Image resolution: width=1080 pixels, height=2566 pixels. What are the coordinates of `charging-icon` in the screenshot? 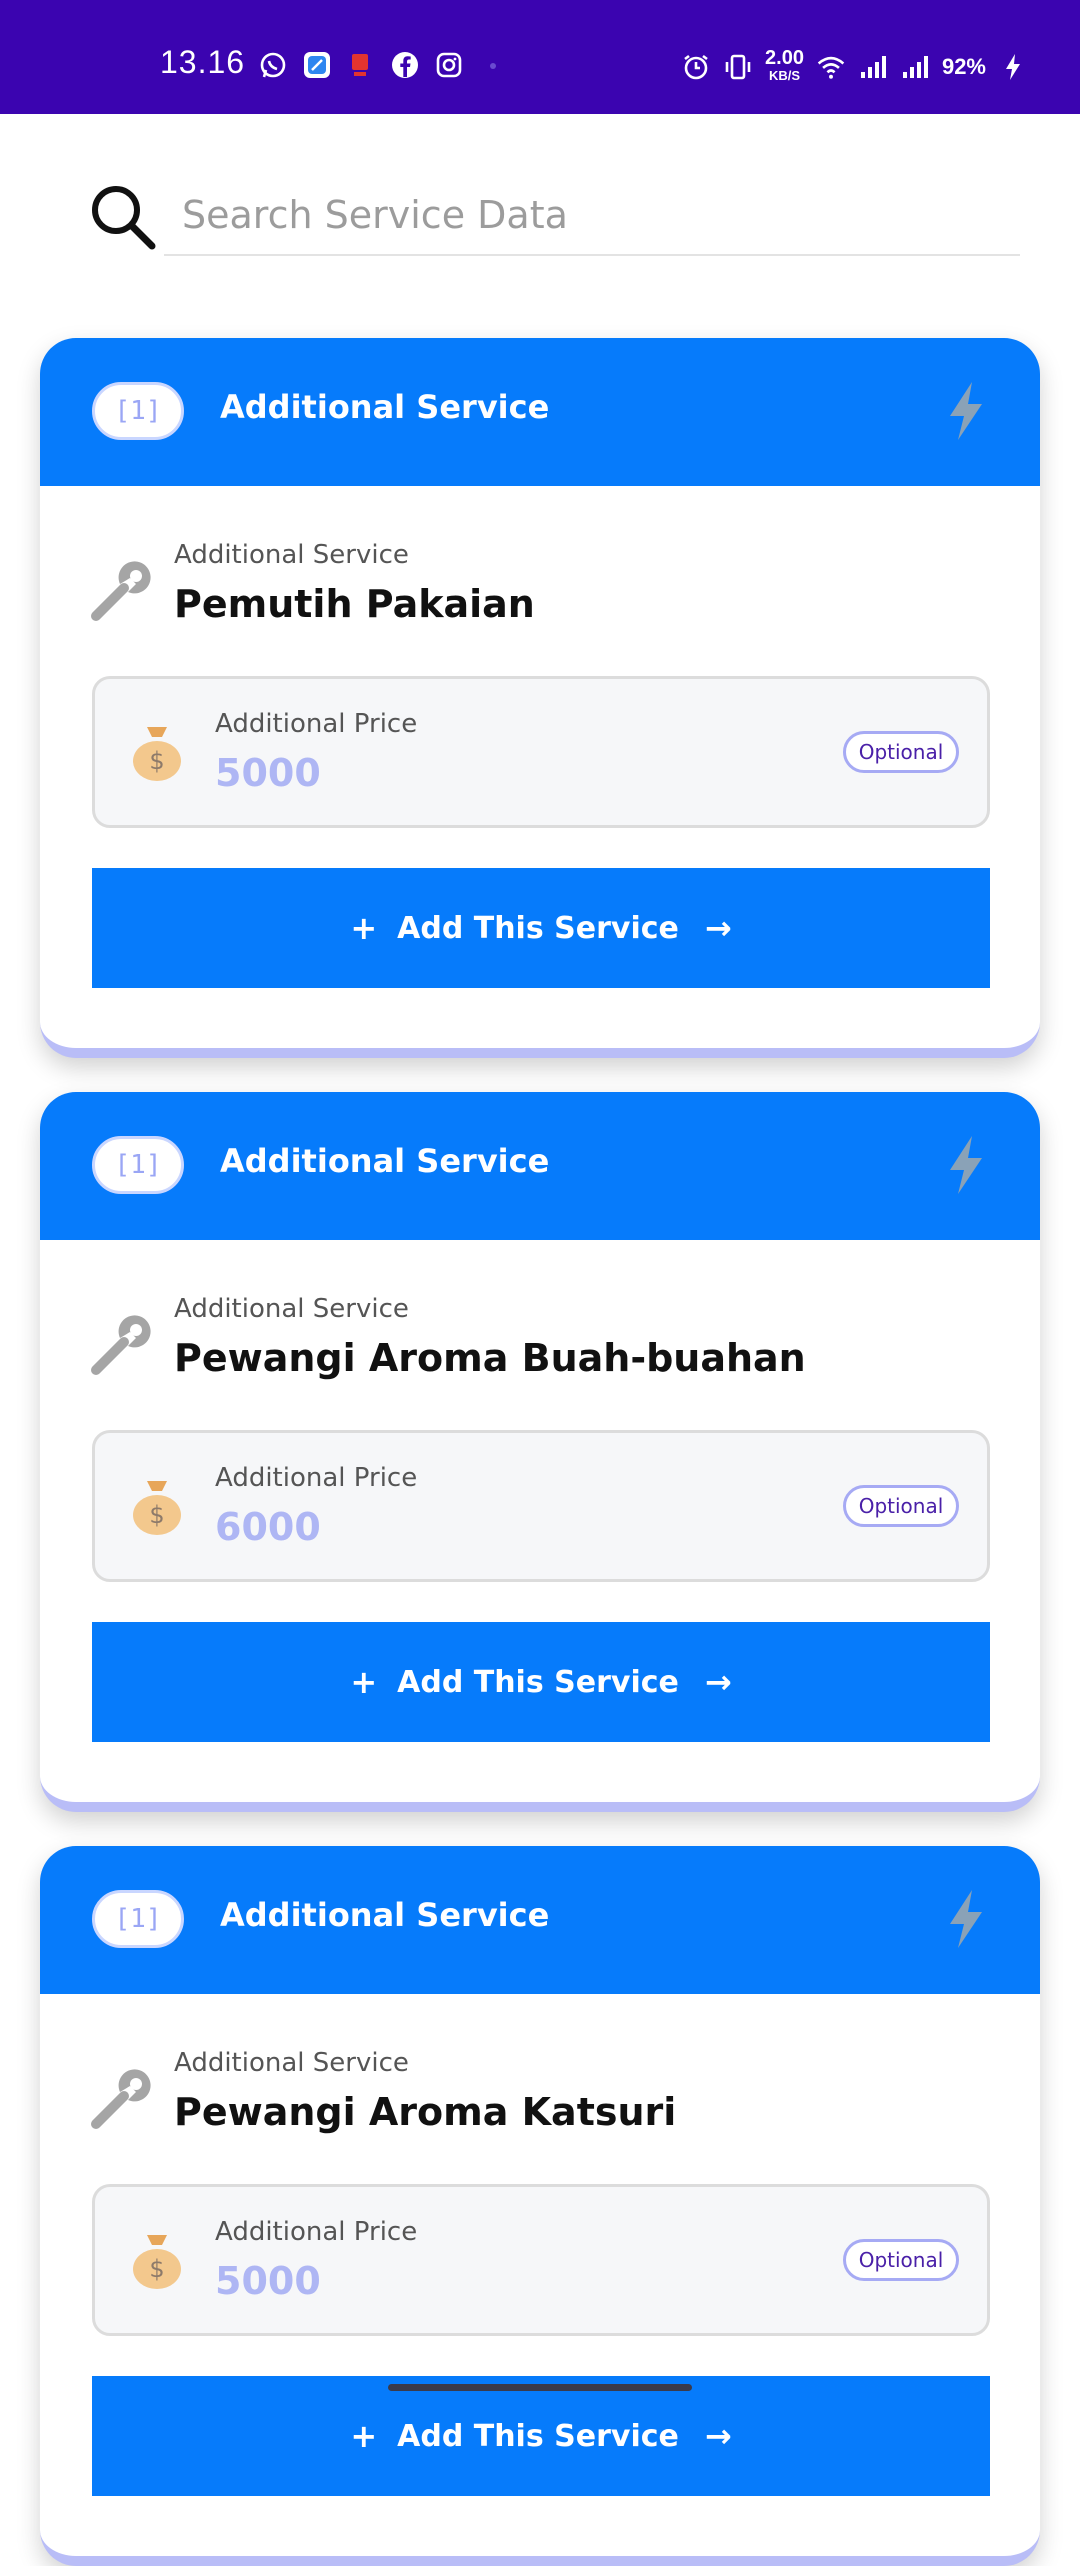 It's located at (1013, 67).